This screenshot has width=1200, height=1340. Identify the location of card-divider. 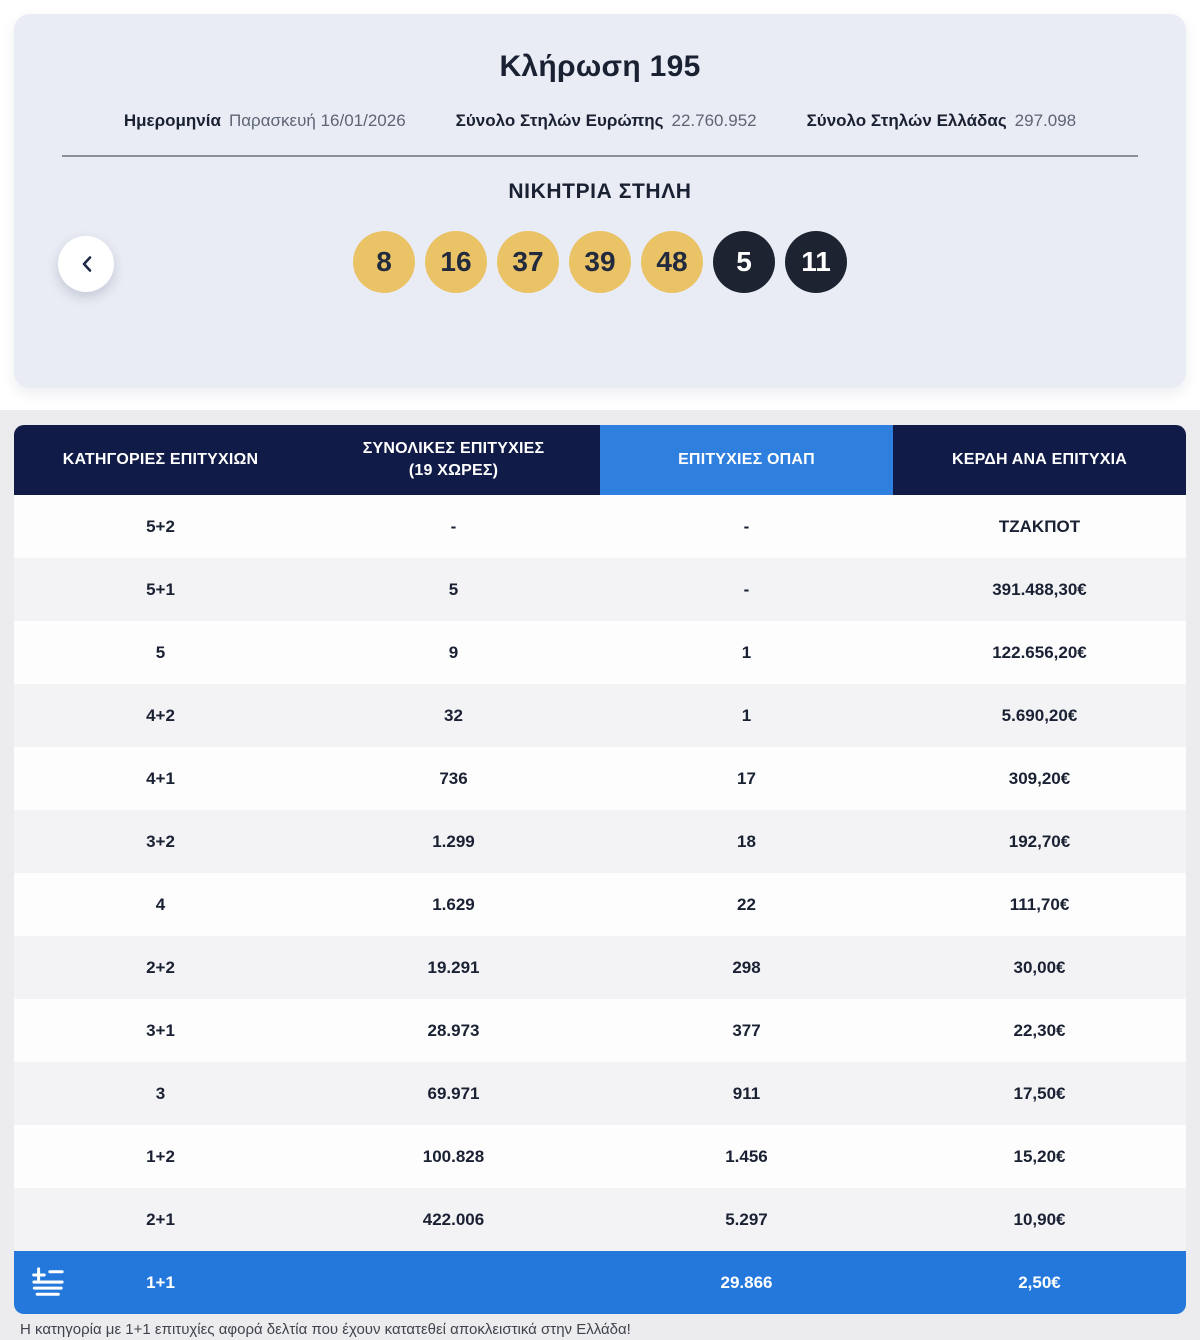
(600, 156).